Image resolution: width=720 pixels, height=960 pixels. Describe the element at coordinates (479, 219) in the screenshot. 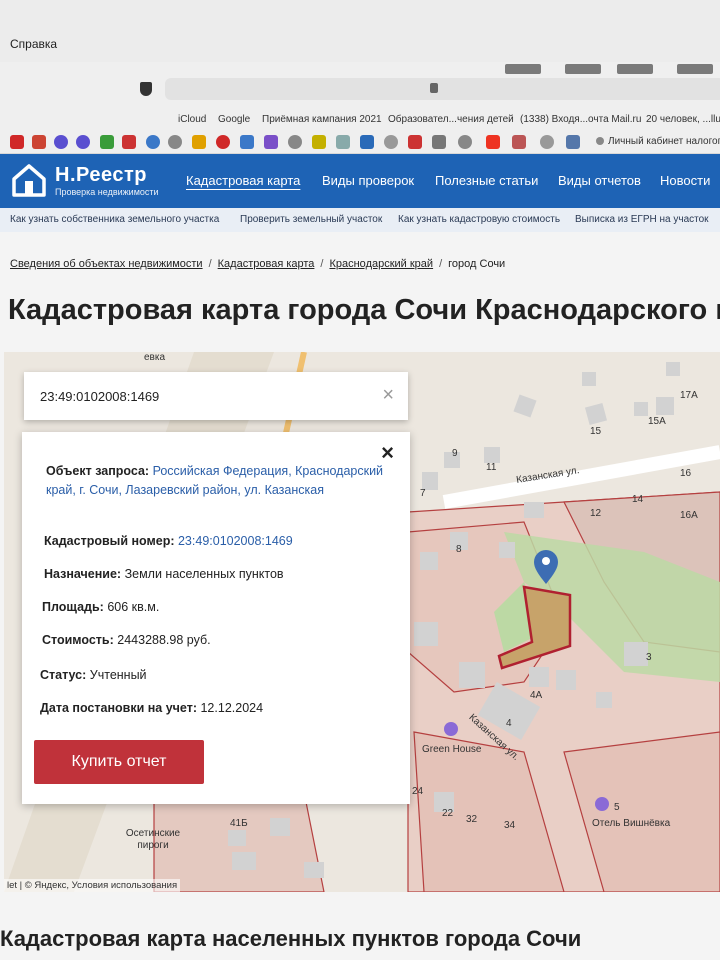

I see `subnav-link: Как узнать кадастровую стоимость` at that location.